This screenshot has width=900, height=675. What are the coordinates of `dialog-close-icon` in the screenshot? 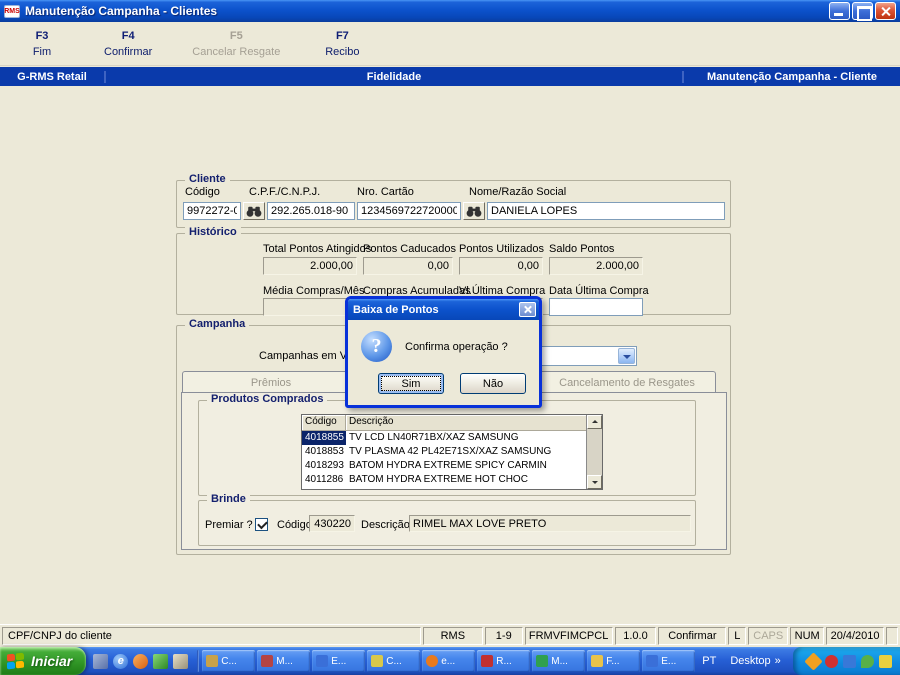 It's located at (527, 309).